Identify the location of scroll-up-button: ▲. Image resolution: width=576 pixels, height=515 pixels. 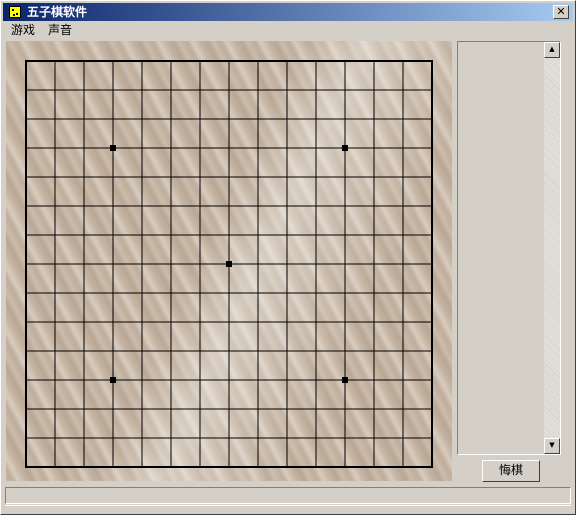
(552, 50).